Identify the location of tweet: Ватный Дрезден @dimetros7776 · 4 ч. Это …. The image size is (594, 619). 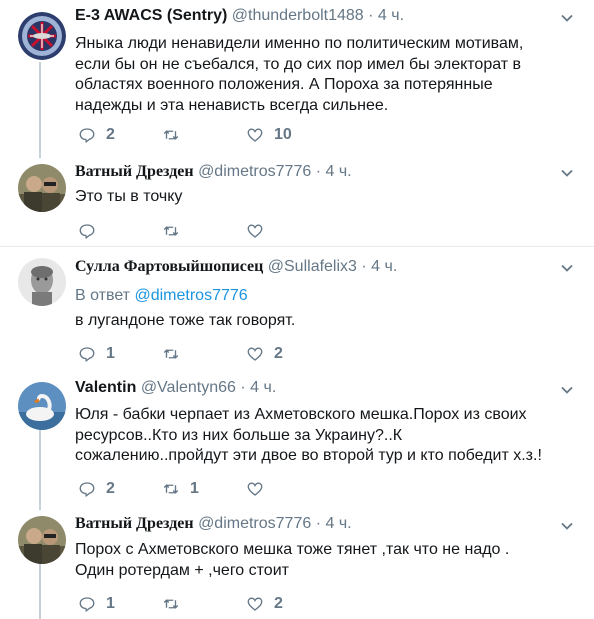
(297, 203).